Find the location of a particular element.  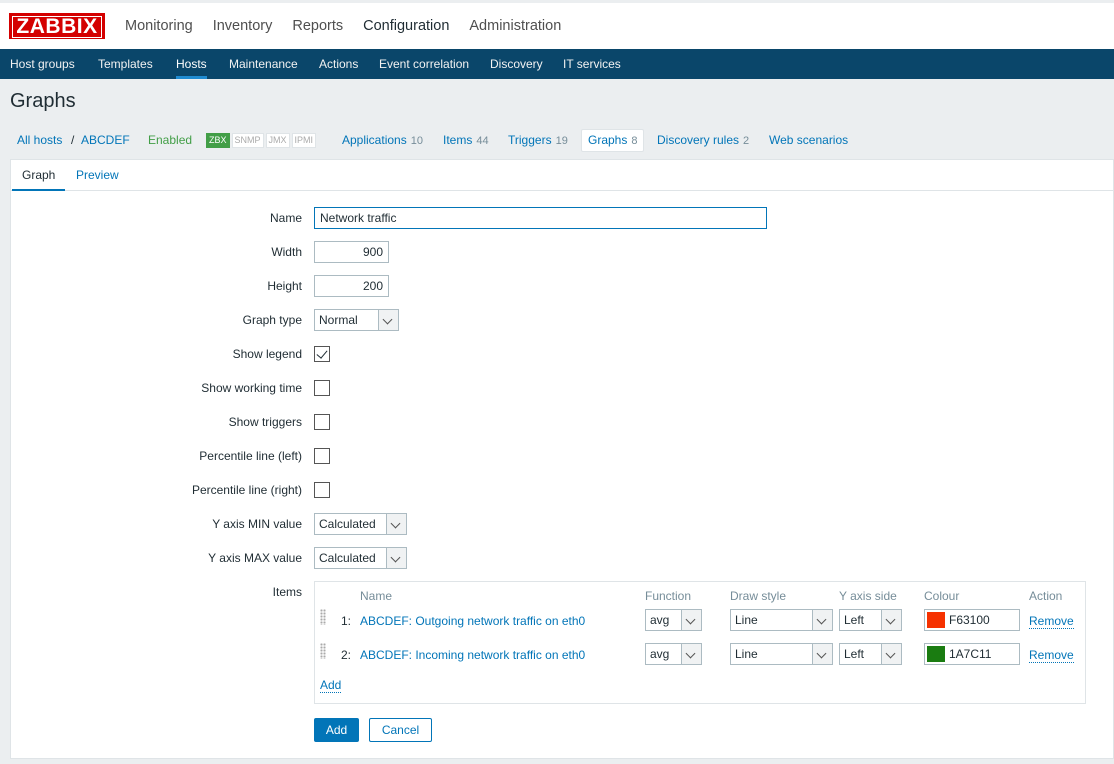

snmp-badge: SNMP is located at coordinates (247, 141).